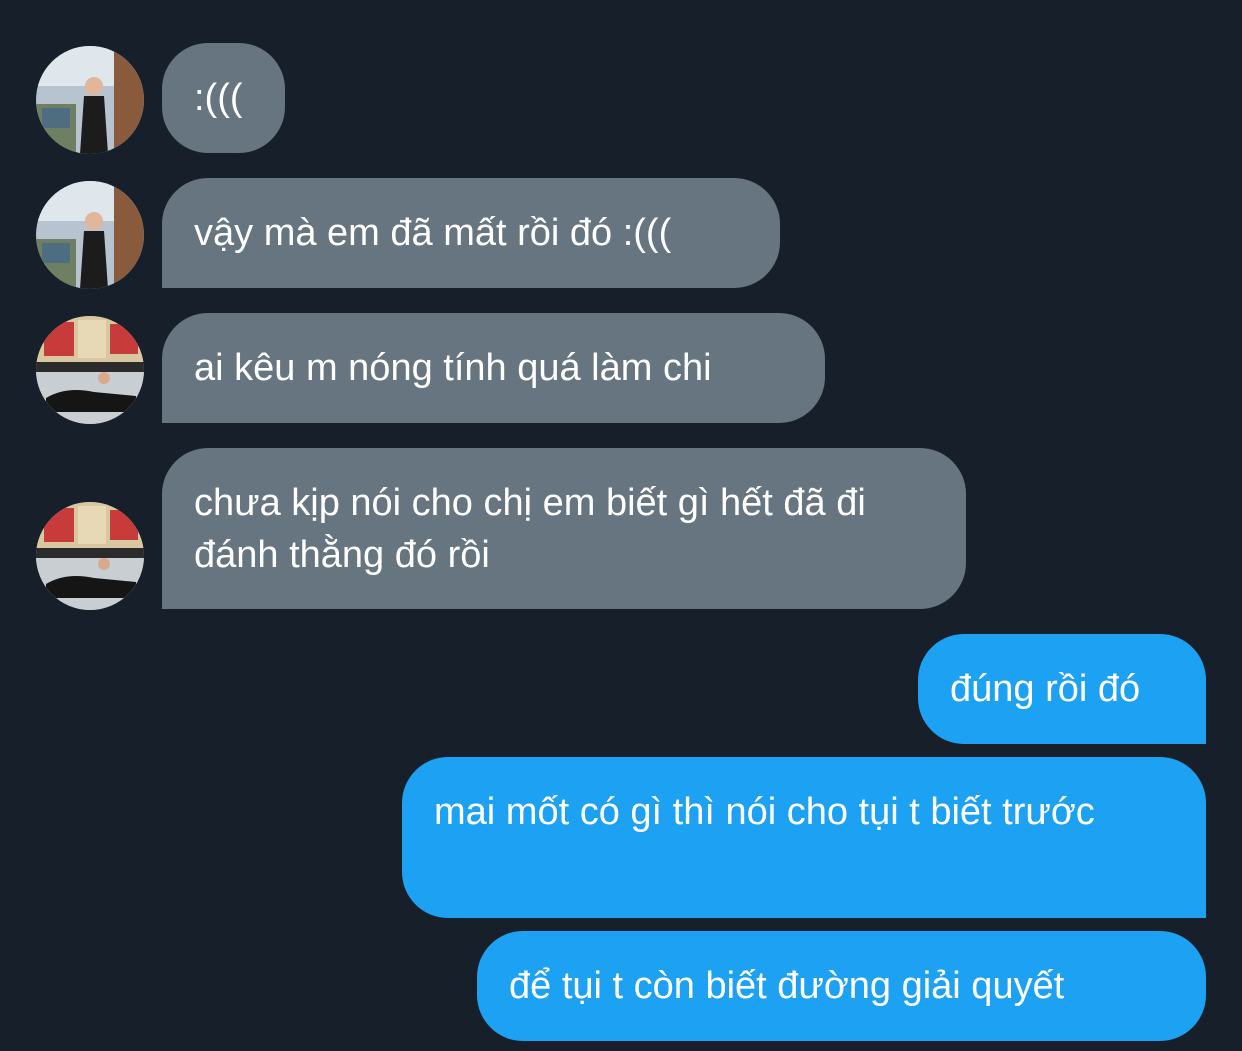 This screenshot has height=1051, width=1242. I want to click on message-bubble: đúng rồi đó, so click(1062, 689).